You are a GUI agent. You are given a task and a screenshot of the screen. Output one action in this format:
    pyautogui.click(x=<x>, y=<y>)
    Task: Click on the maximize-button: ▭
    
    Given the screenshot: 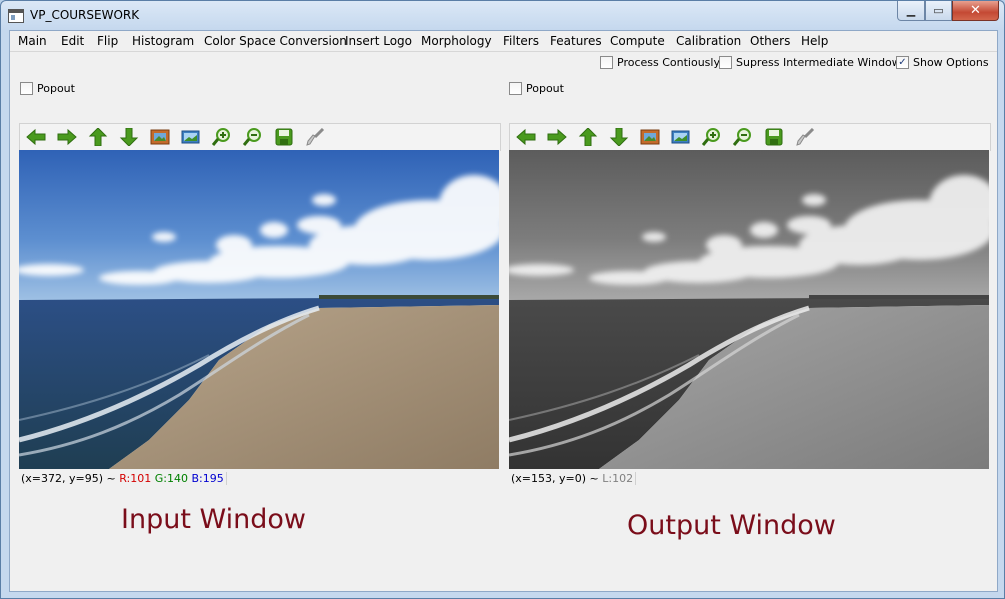 What is the action you would take?
    pyautogui.click(x=938, y=11)
    